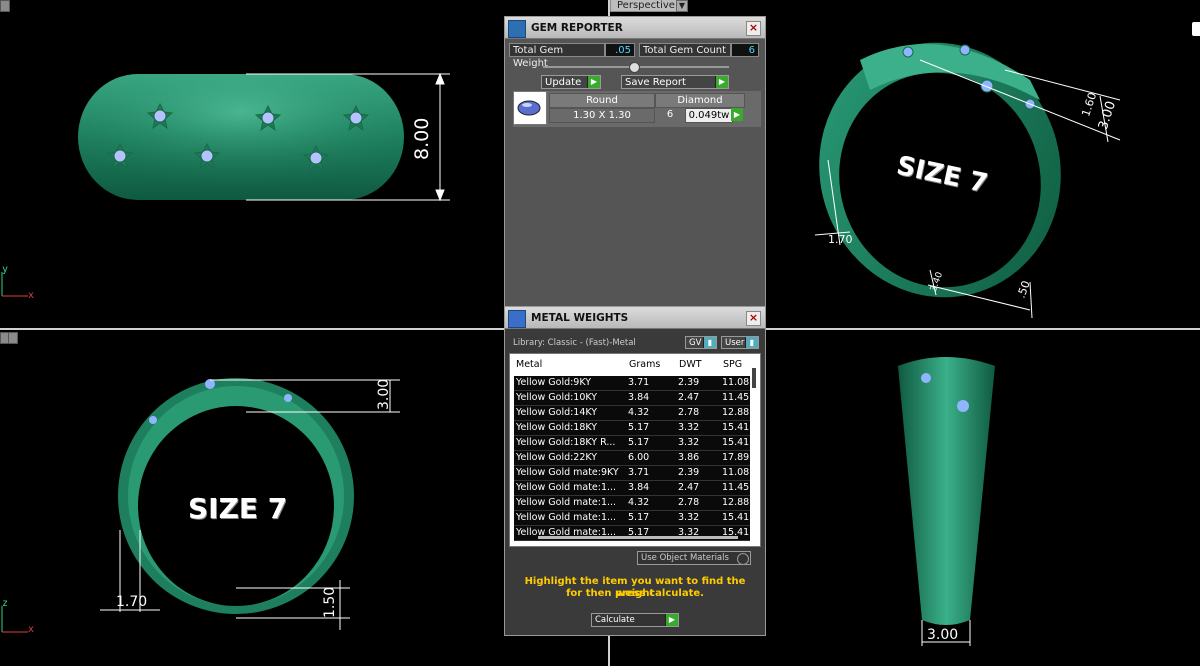 The width and height of the screenshot is (1200, 666). I want to click on round-gem-thumbnail, so click(530, 108).